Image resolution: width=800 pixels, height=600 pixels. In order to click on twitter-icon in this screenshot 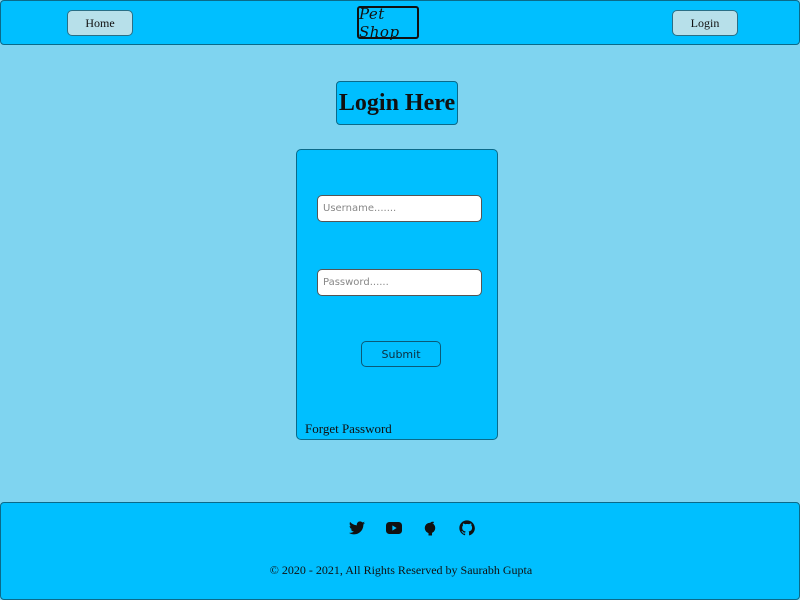, I will do `click(357, 528)`.